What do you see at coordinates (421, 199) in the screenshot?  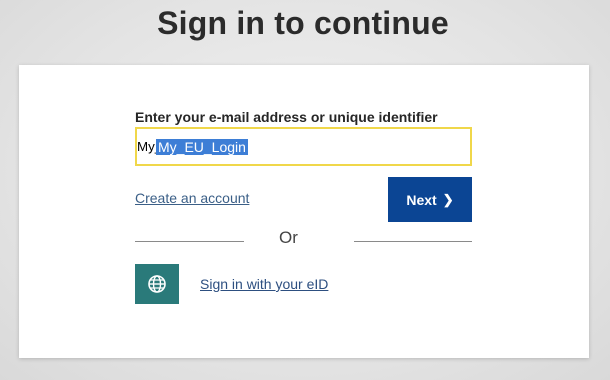 I see `next-button-label: Next` at bounding box center [421, 199].